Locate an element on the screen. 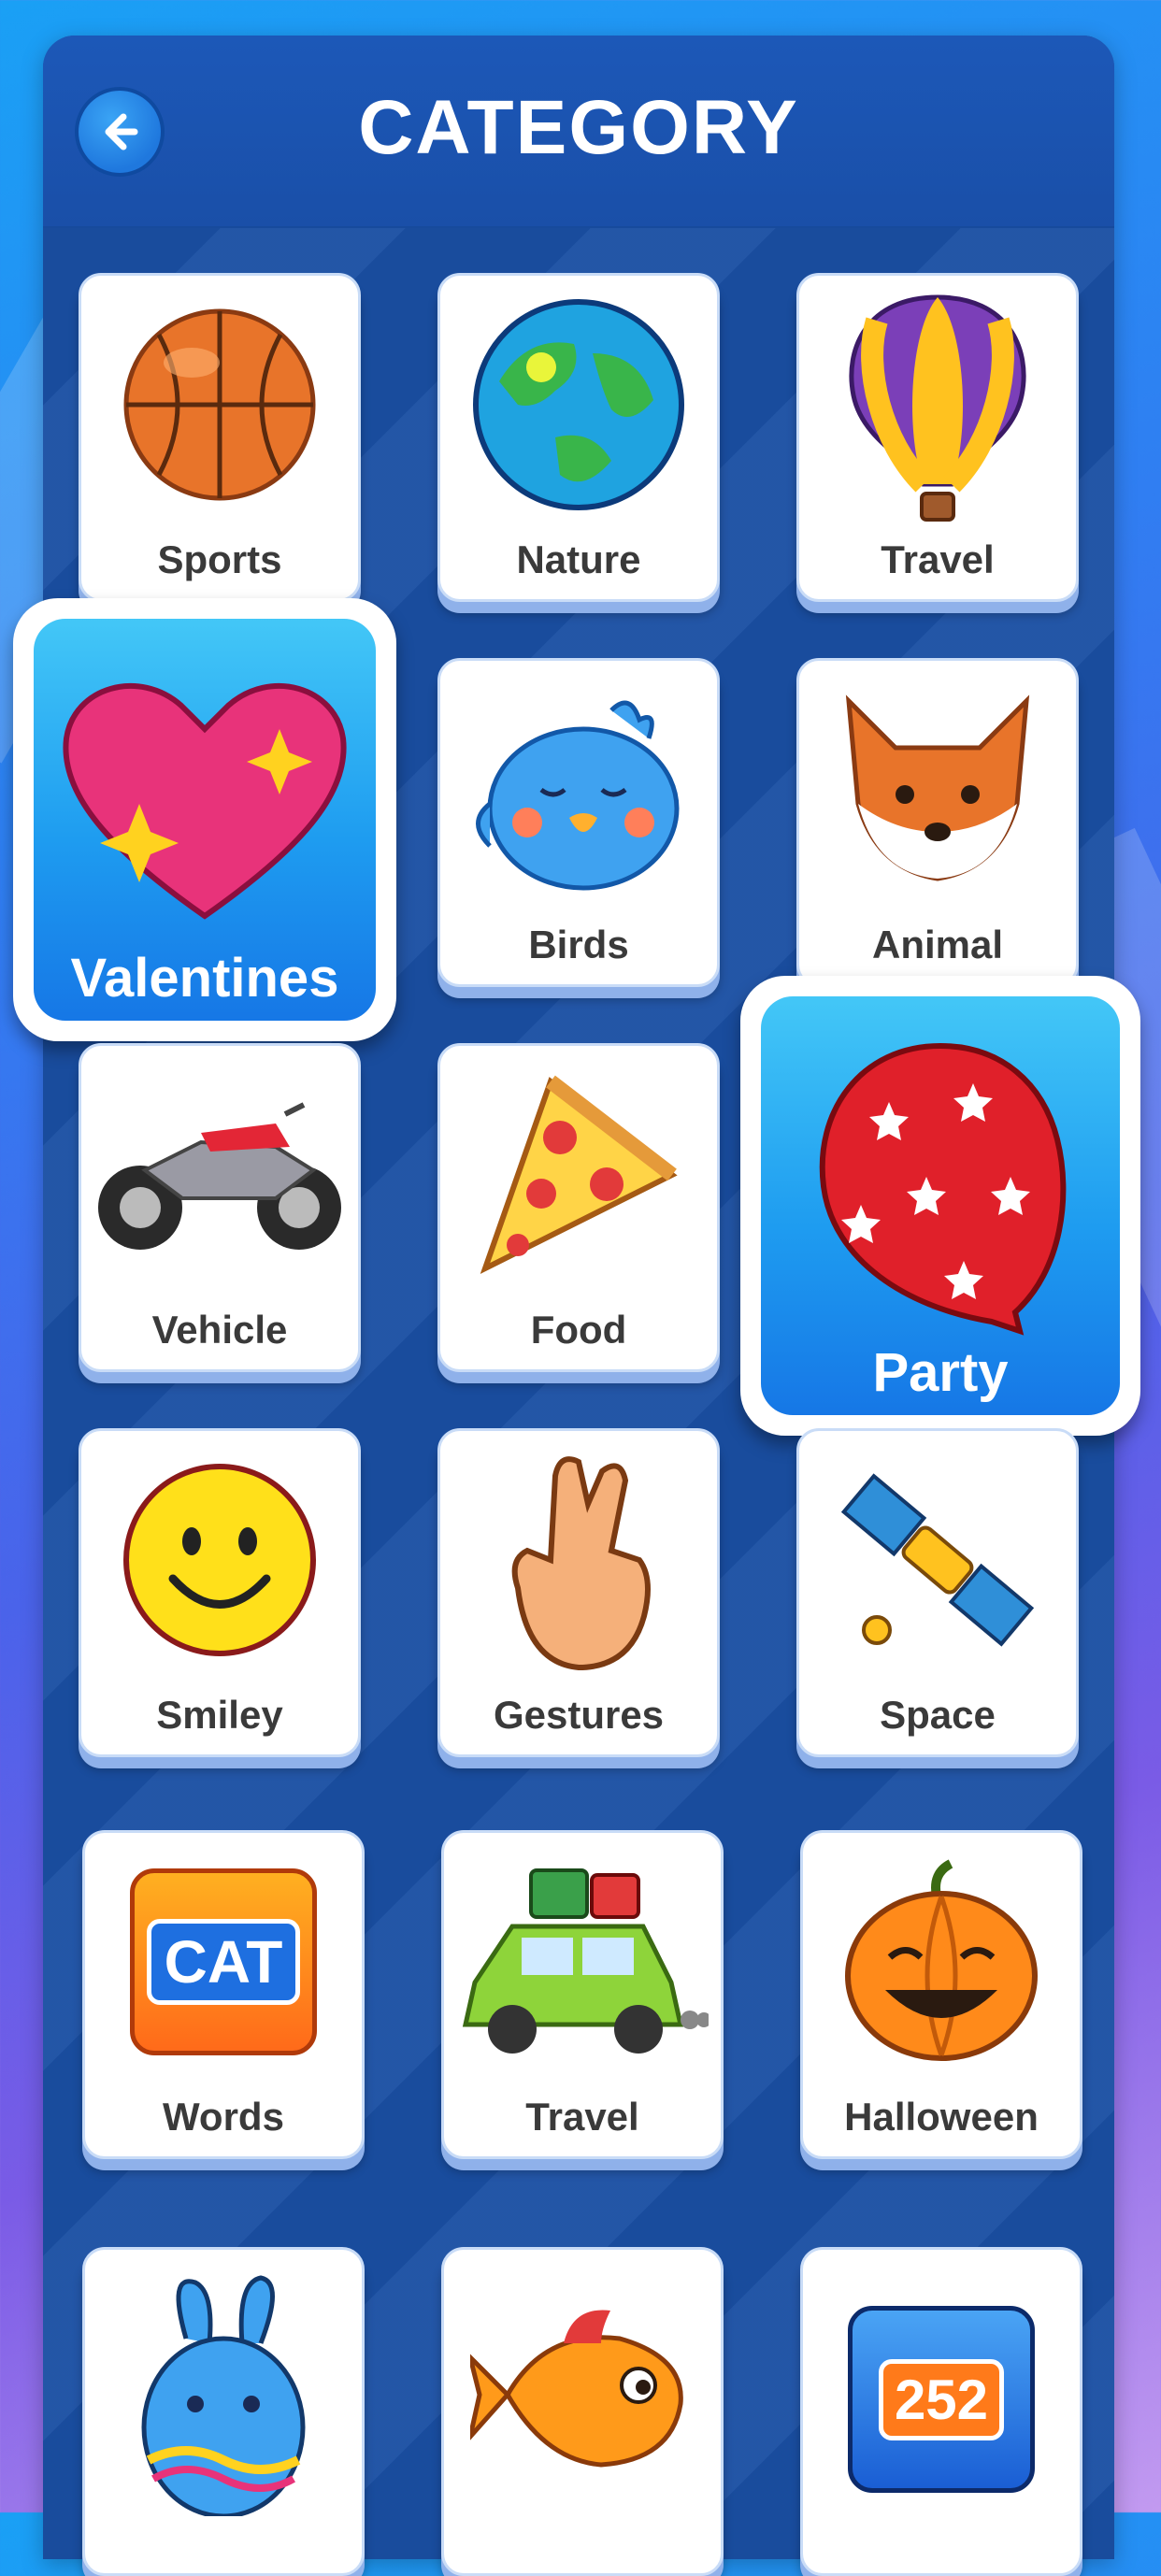 This screenshot has width=1161, height=2576. numbers-icon: 252 is located at coordinates (941, 2399).